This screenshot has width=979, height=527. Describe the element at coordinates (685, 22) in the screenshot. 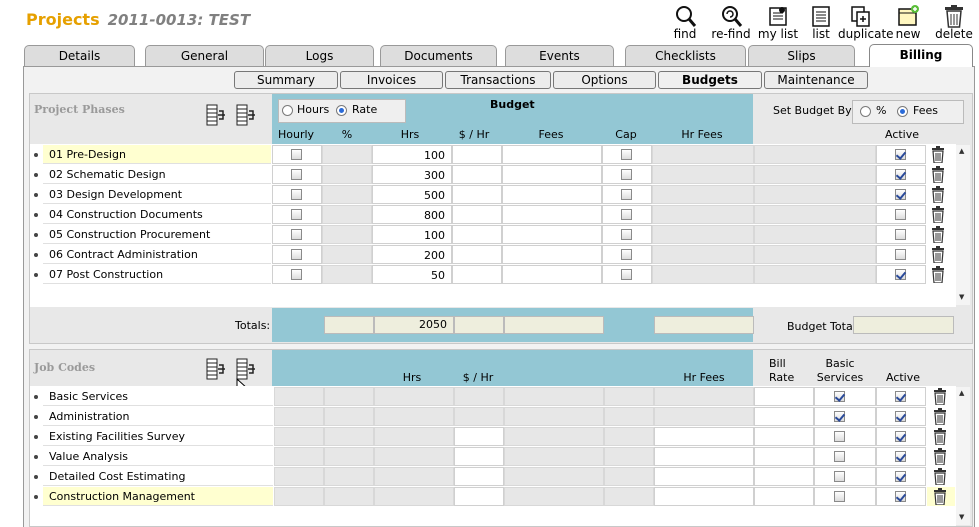

I see `toolbar-find-button: find` at that location.